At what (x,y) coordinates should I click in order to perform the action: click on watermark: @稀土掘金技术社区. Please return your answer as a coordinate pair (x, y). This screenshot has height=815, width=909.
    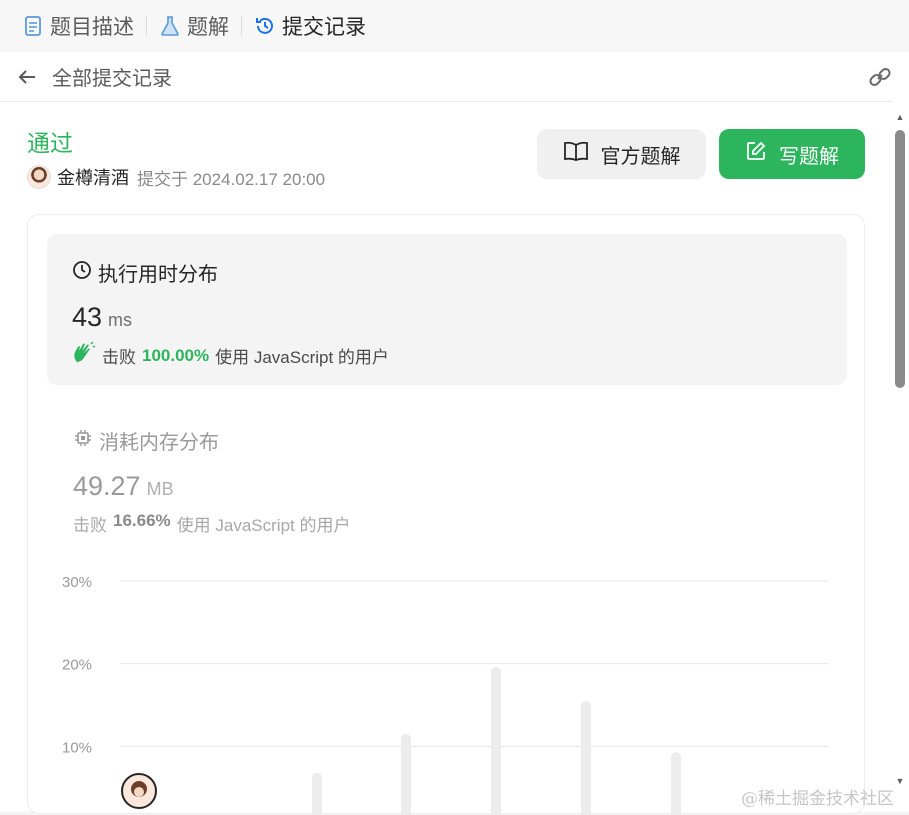
    Looking at the image, I should click on (817, 799).